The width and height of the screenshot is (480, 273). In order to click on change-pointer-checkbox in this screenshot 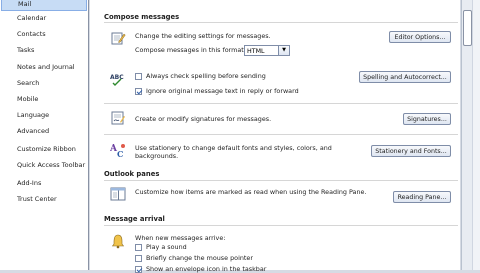, I will do `click(138, 258)`.